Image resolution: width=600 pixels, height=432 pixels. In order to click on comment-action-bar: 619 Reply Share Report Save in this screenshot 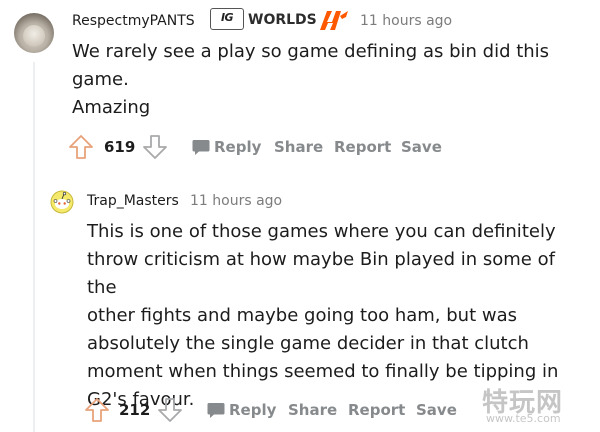, I will do `click(268, 147)`.